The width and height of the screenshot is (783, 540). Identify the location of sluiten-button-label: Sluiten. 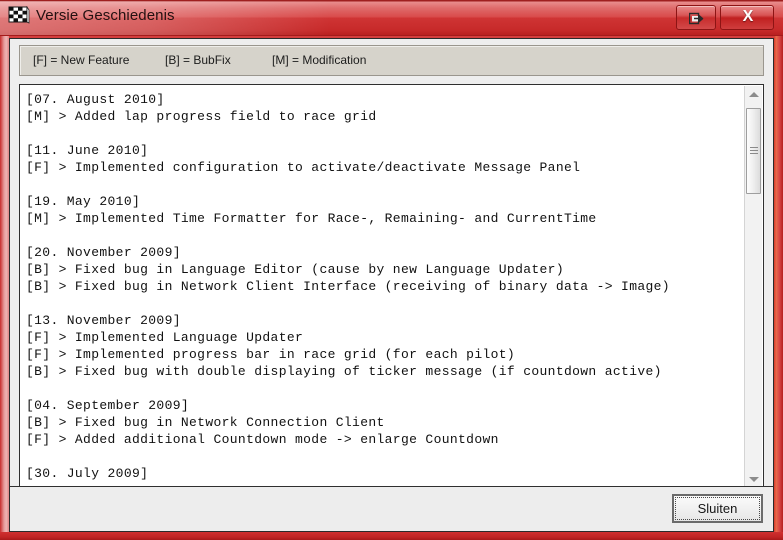
(717, 508).